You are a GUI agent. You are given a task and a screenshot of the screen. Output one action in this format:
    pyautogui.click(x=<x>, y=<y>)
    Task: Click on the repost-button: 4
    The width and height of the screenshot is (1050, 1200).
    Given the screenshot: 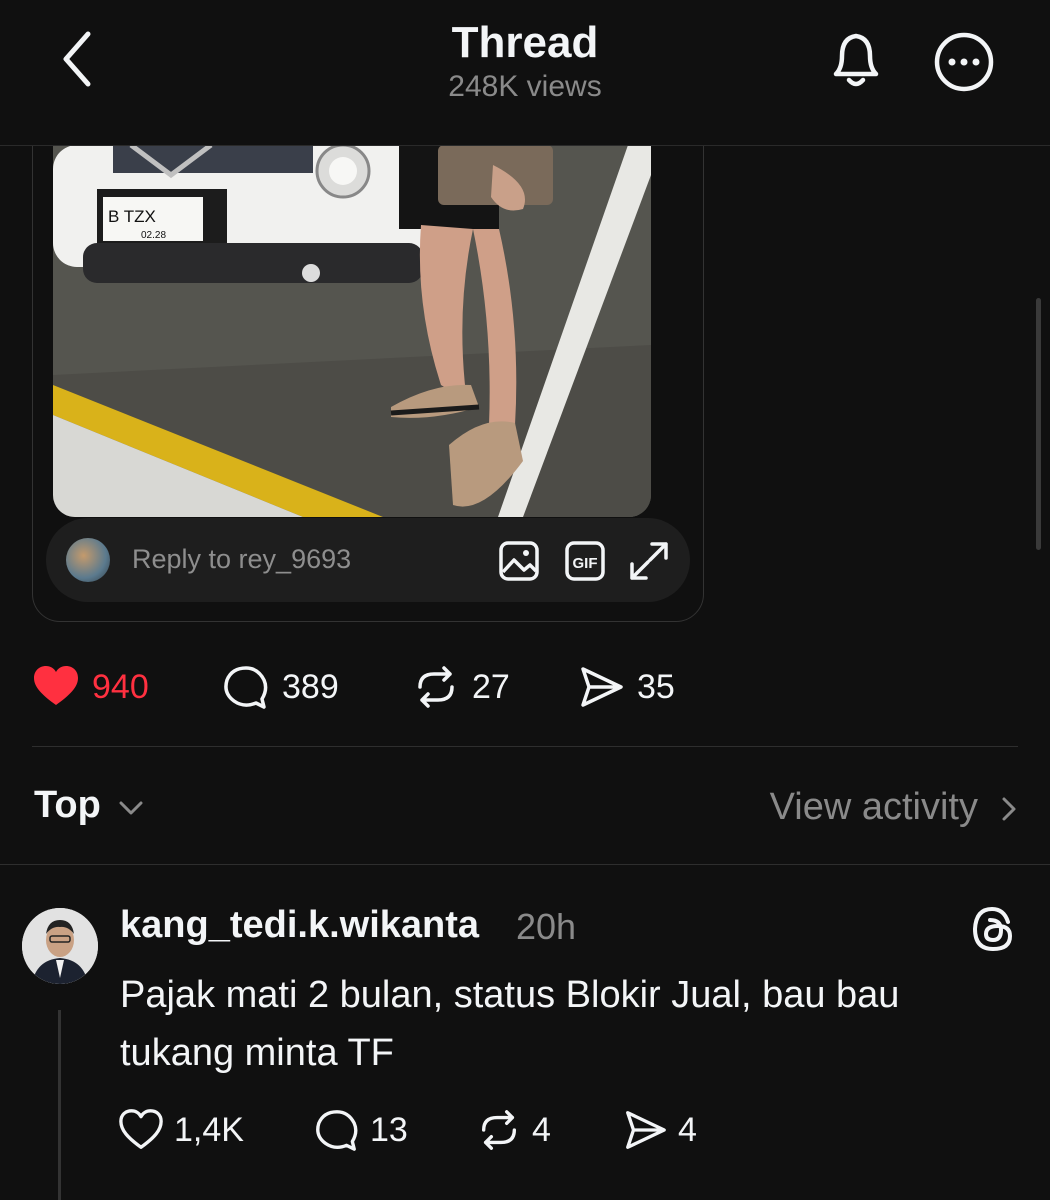 What is the action you would take?
    pyautogui.click(x=513, y=1130)
    